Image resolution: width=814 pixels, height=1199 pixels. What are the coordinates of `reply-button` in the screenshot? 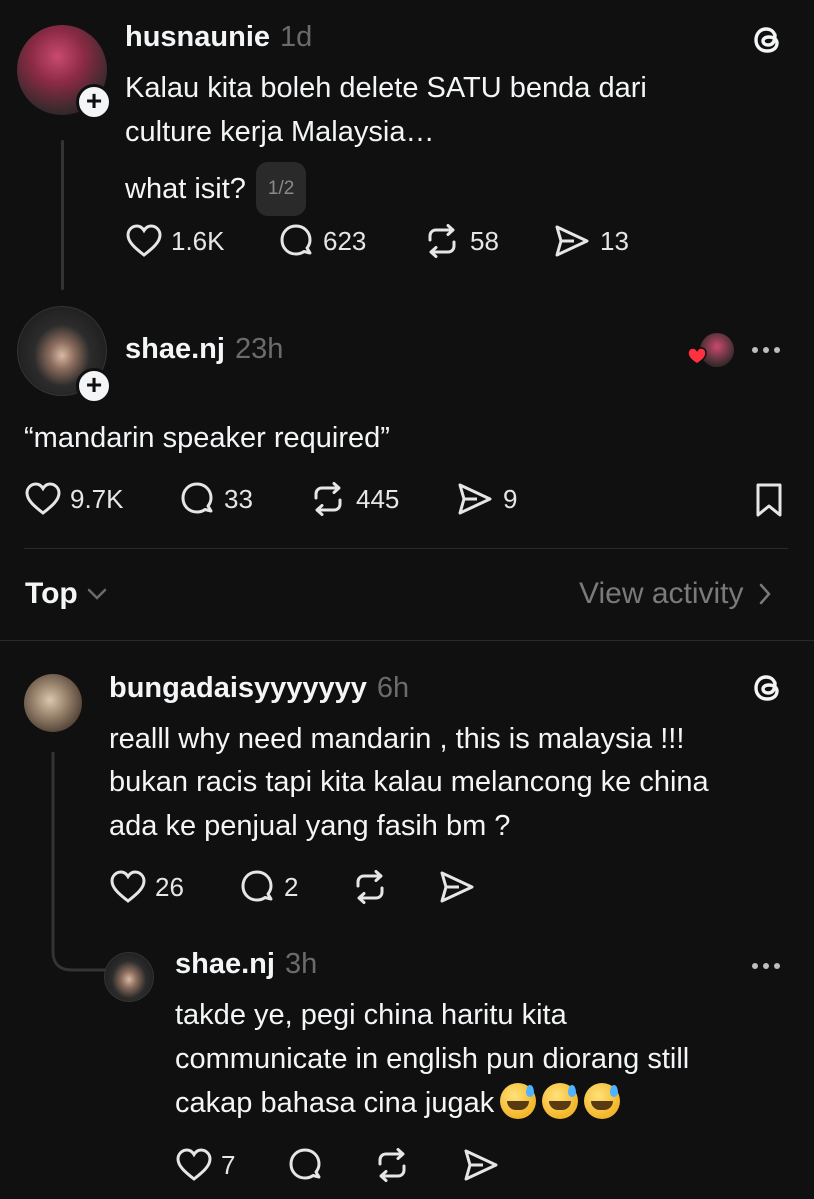 It's located at (305, 1165).